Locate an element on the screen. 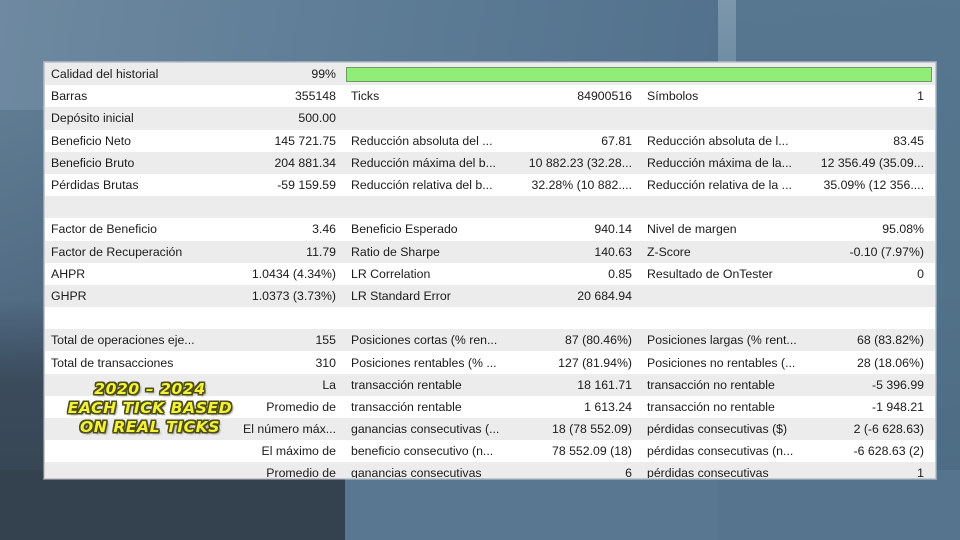 The height and width of the screenshot is (540, 960). report-cell-col1: Depósito inicial 500.00 is located at coordinates (195, 118).